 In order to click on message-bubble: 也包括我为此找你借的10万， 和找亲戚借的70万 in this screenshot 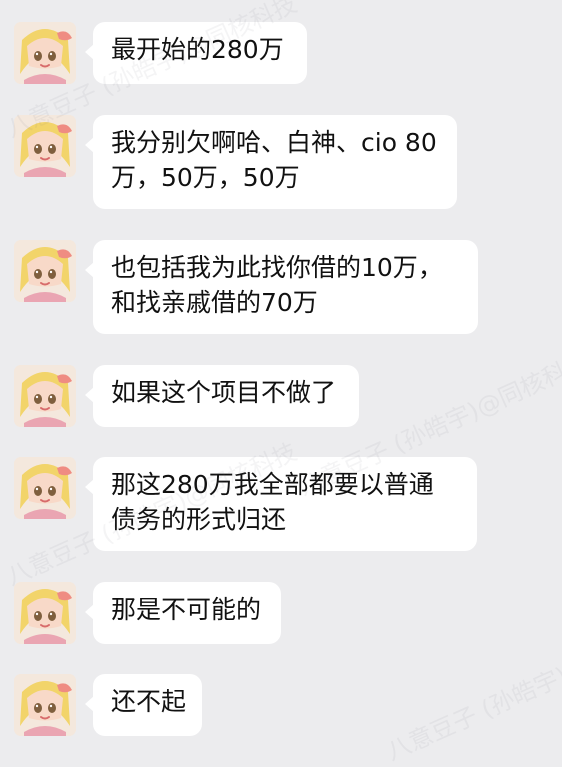, I will do `click(281, 287)`.